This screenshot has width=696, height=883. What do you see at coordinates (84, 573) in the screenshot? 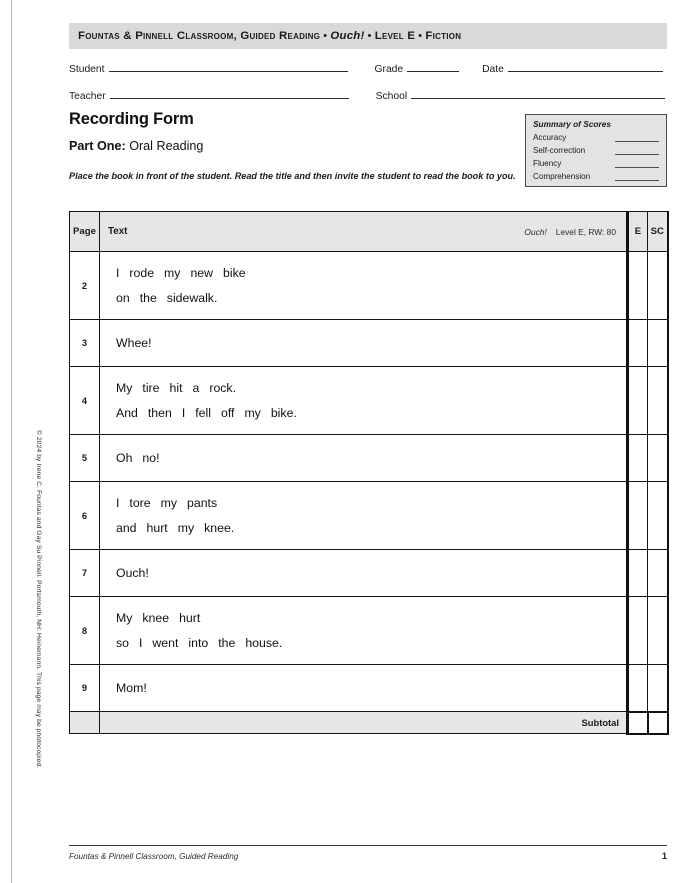
I see `row-page-number: 7` at bounding box center [84, 573].